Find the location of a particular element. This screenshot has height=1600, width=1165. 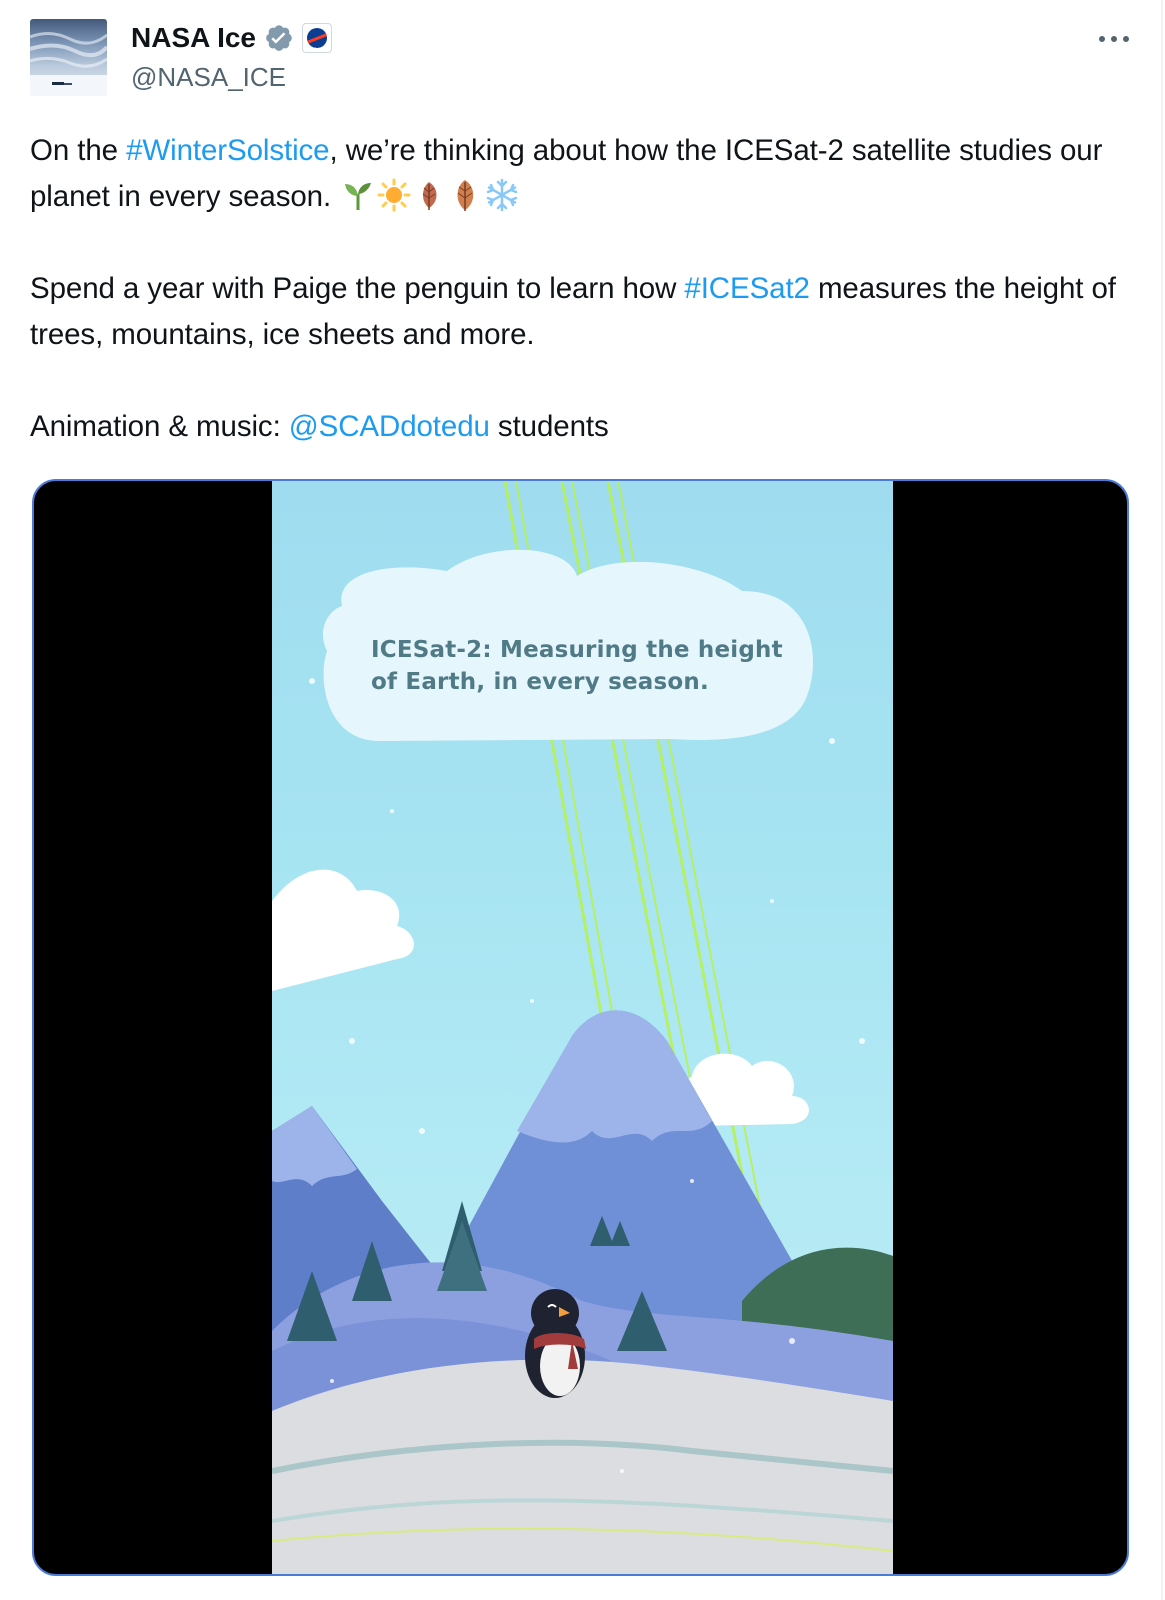

nasa-affiliate-badge: NASA is located at coordinates (317, 38).